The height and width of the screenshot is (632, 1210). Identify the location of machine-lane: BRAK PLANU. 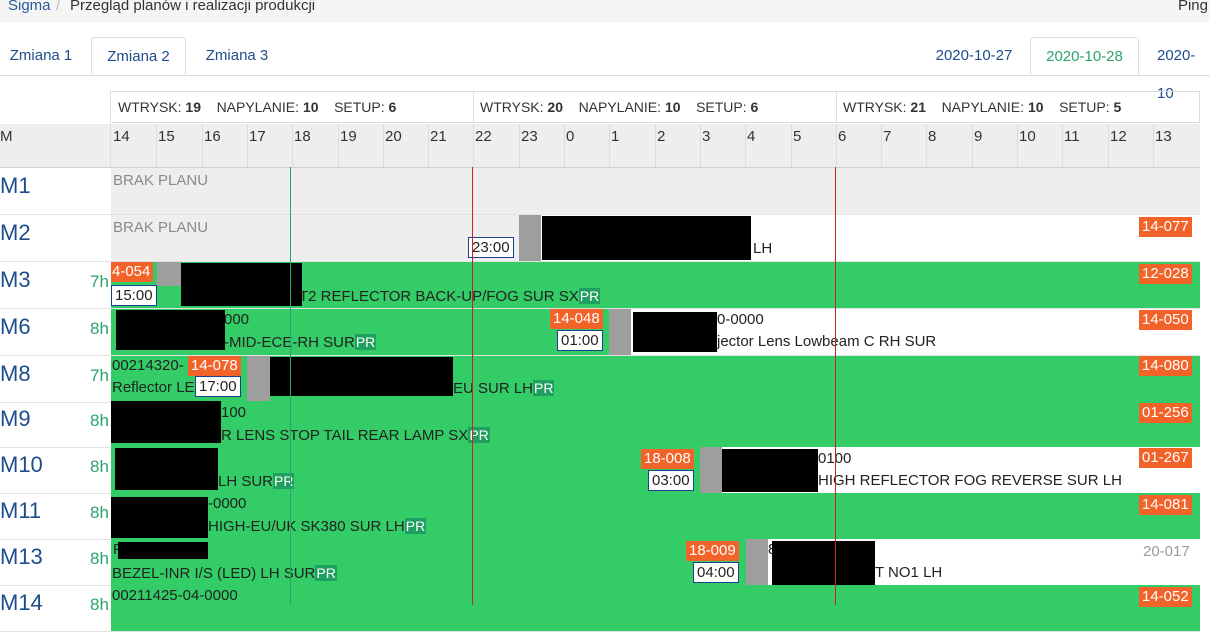
(655, 191).